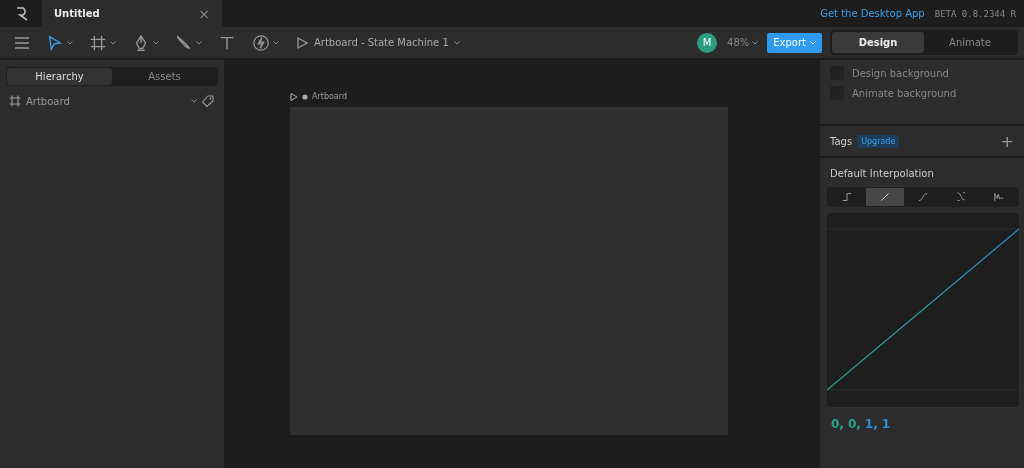 This screenshot has width=1024, height=468. I want to click on artboard-label: Artboard, so click(329, 96).